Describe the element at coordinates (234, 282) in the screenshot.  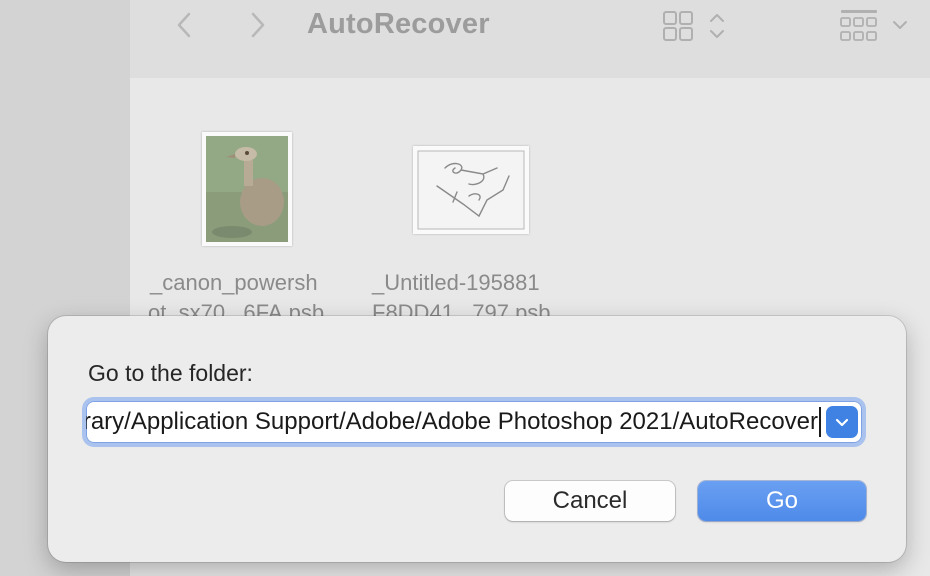
I see `file-name: _canon_powersh` at that location.